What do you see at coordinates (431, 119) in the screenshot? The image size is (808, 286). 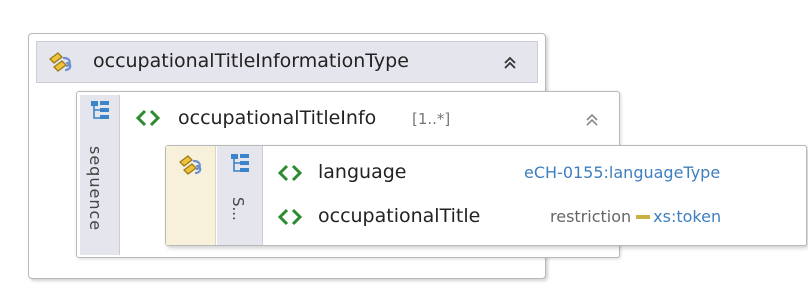 I see `element-cardinality: [1..*]` at bounding box center [431, 119].